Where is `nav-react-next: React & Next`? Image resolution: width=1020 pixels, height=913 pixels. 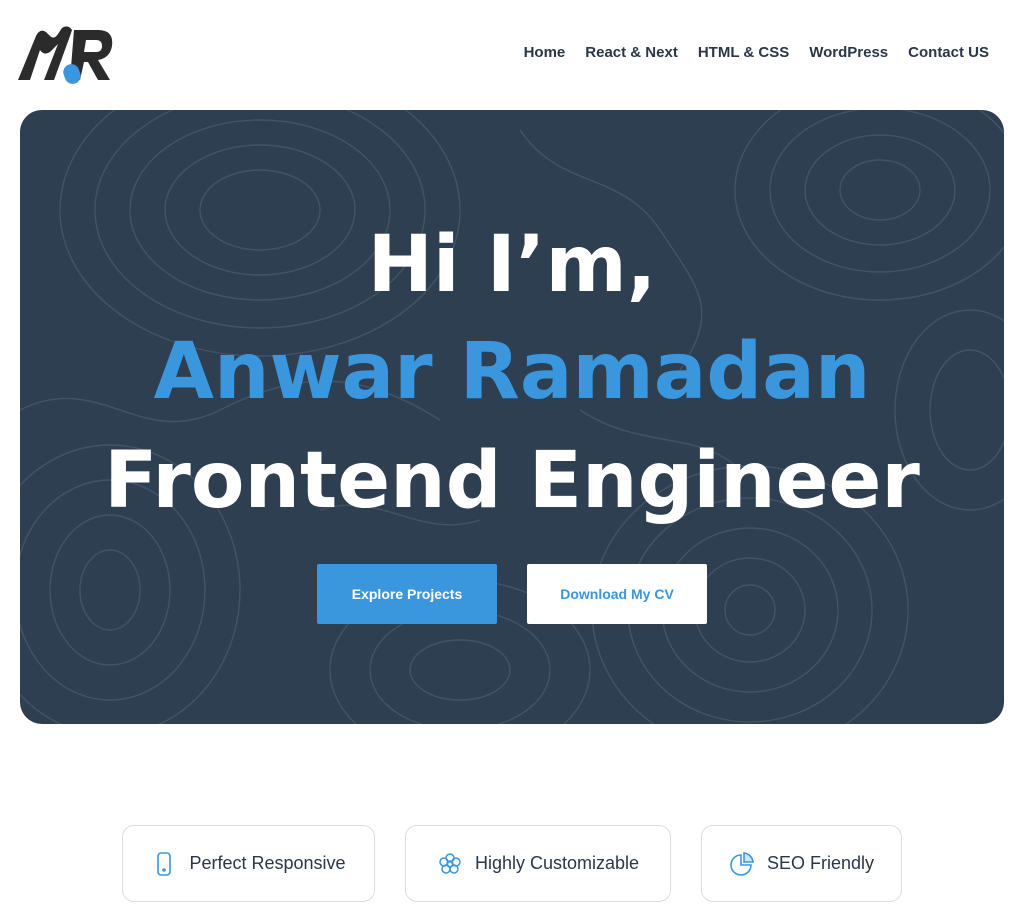
nav-react-next: React & Next is located at coordinates (631, 53).